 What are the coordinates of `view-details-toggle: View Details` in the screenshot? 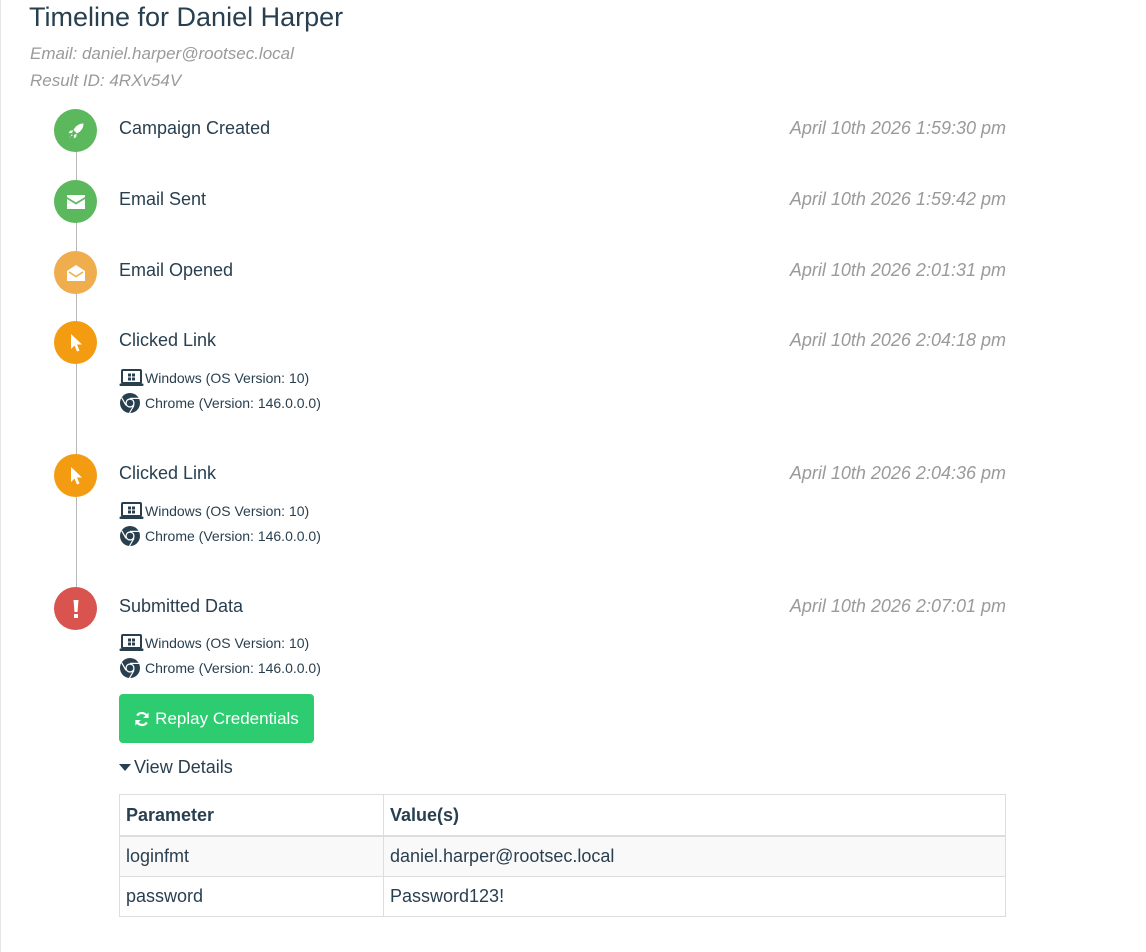 It's located at (176, 767).